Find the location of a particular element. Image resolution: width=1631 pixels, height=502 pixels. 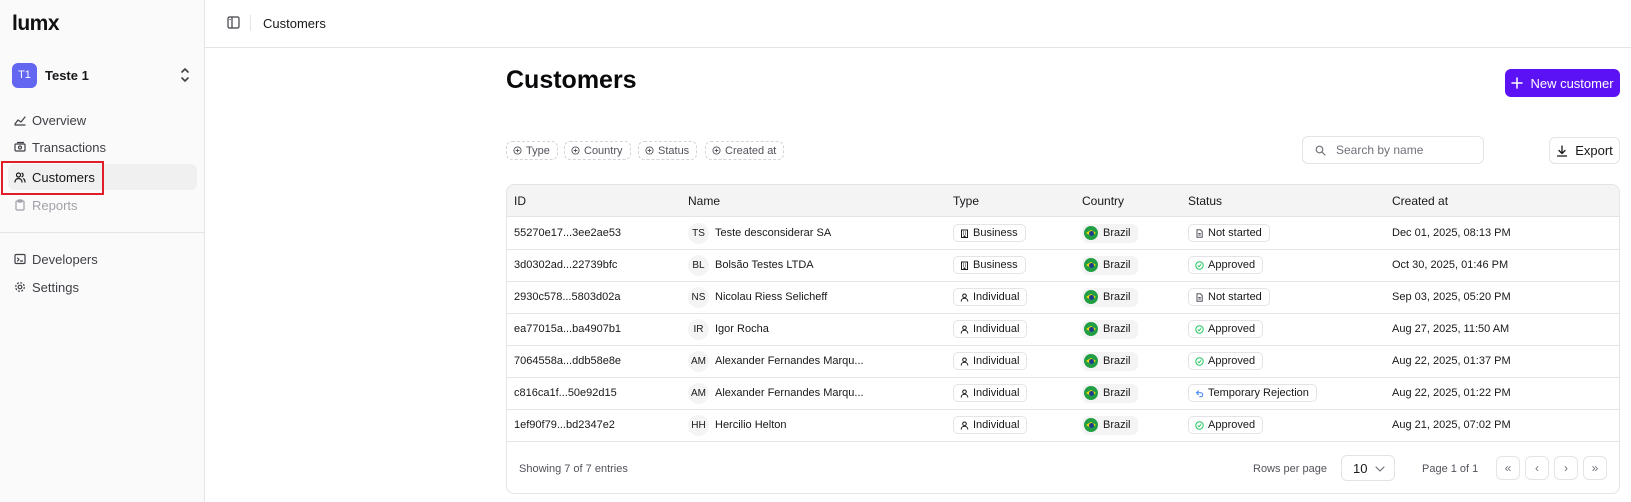

customer-name: Nicolau Riess Selicheff is located at coordinates (771, 297).